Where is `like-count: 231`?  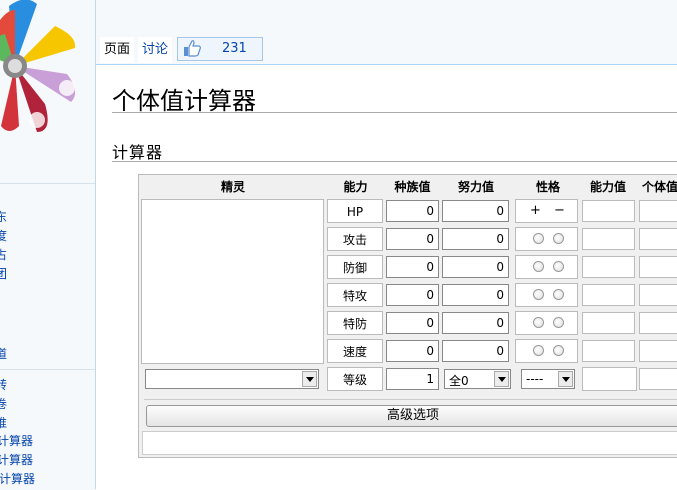 like-count: 231 is located at coordinates (234, 48).